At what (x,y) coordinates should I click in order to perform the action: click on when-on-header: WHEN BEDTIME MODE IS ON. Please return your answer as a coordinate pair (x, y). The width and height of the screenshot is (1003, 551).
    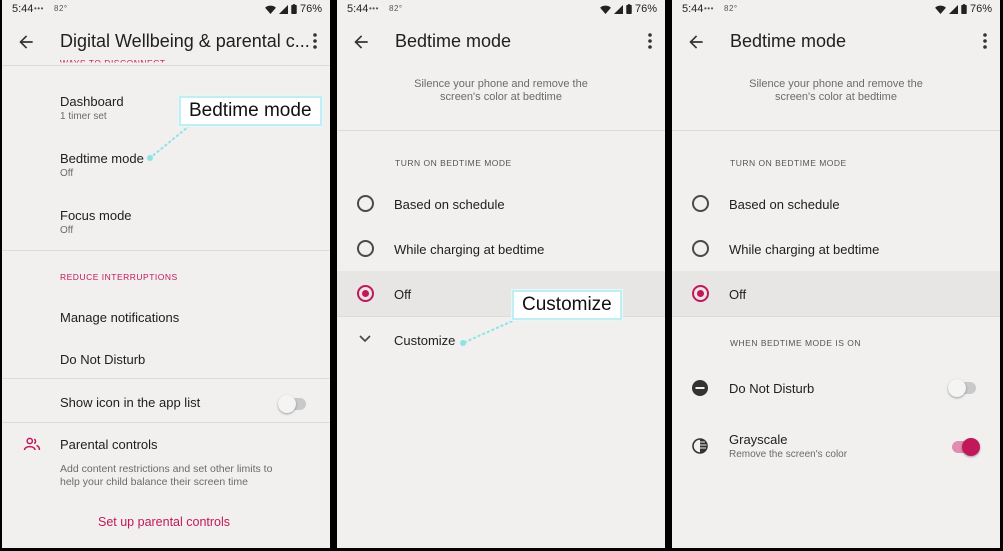
    Looking at the image, I should click on (795, 343).